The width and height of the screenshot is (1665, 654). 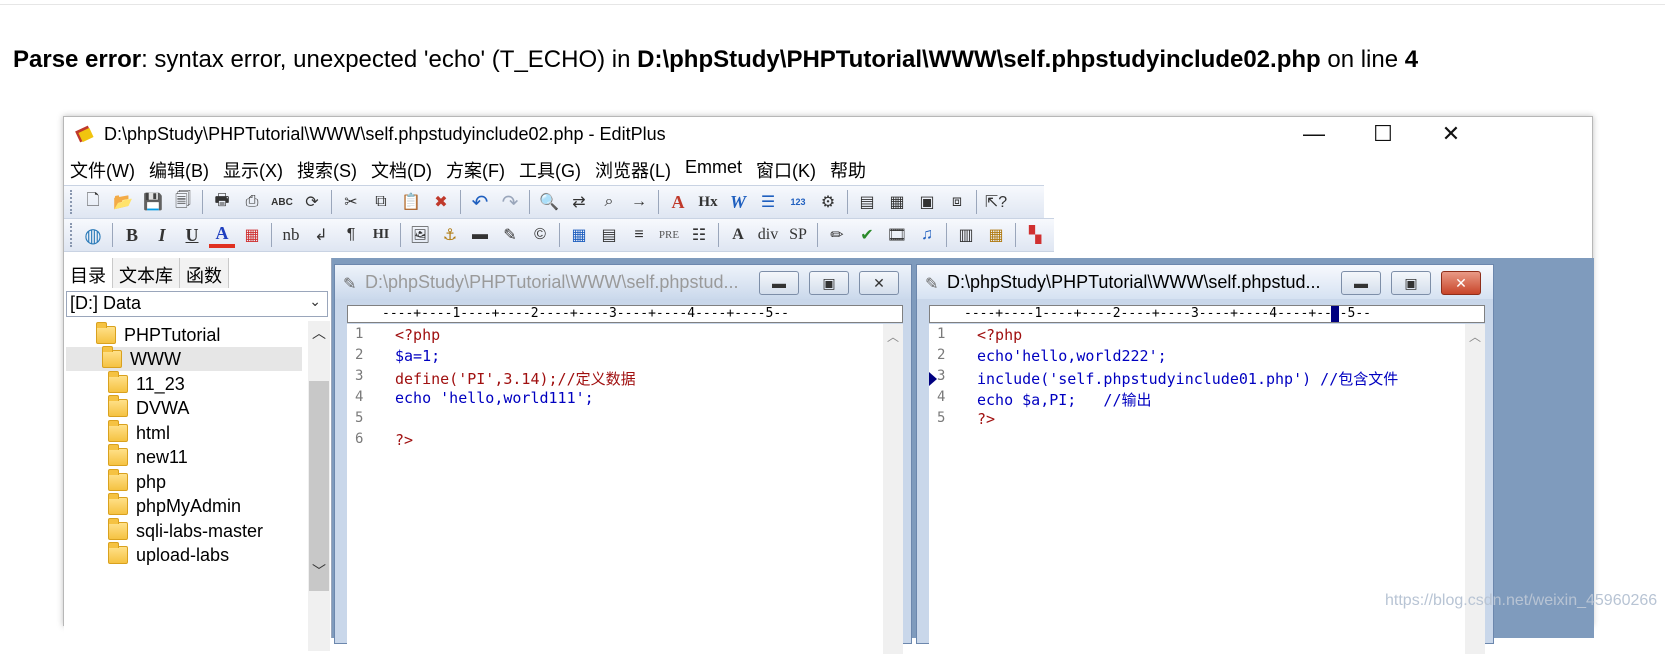 What do you see at coordinates (510, 235) in the screenshot?
I see `marker-icon: ✎` at bounding box center [510, 235].